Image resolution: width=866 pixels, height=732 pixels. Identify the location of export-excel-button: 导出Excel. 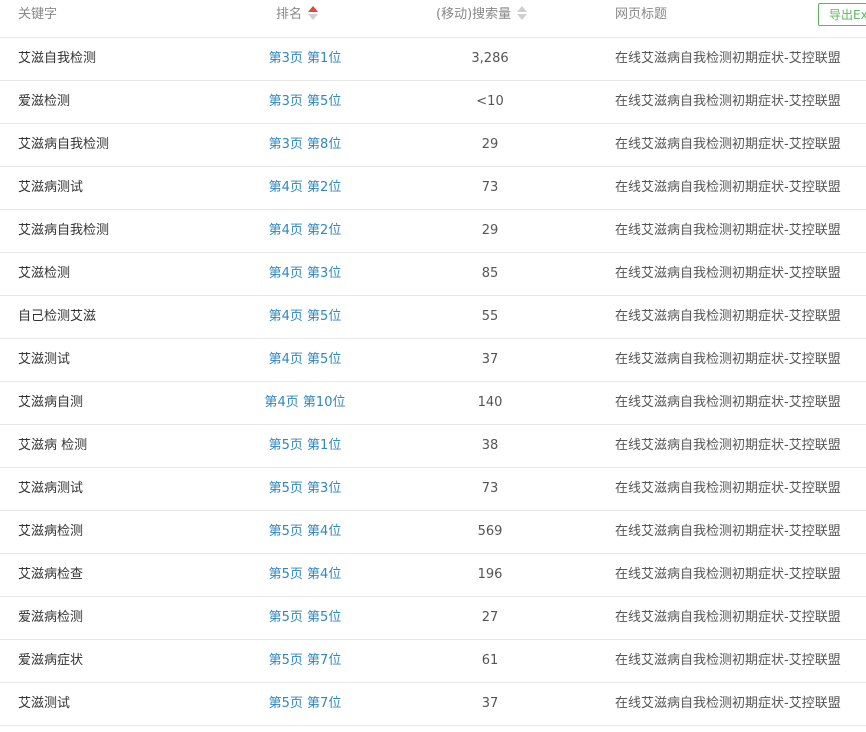
(842, 14).